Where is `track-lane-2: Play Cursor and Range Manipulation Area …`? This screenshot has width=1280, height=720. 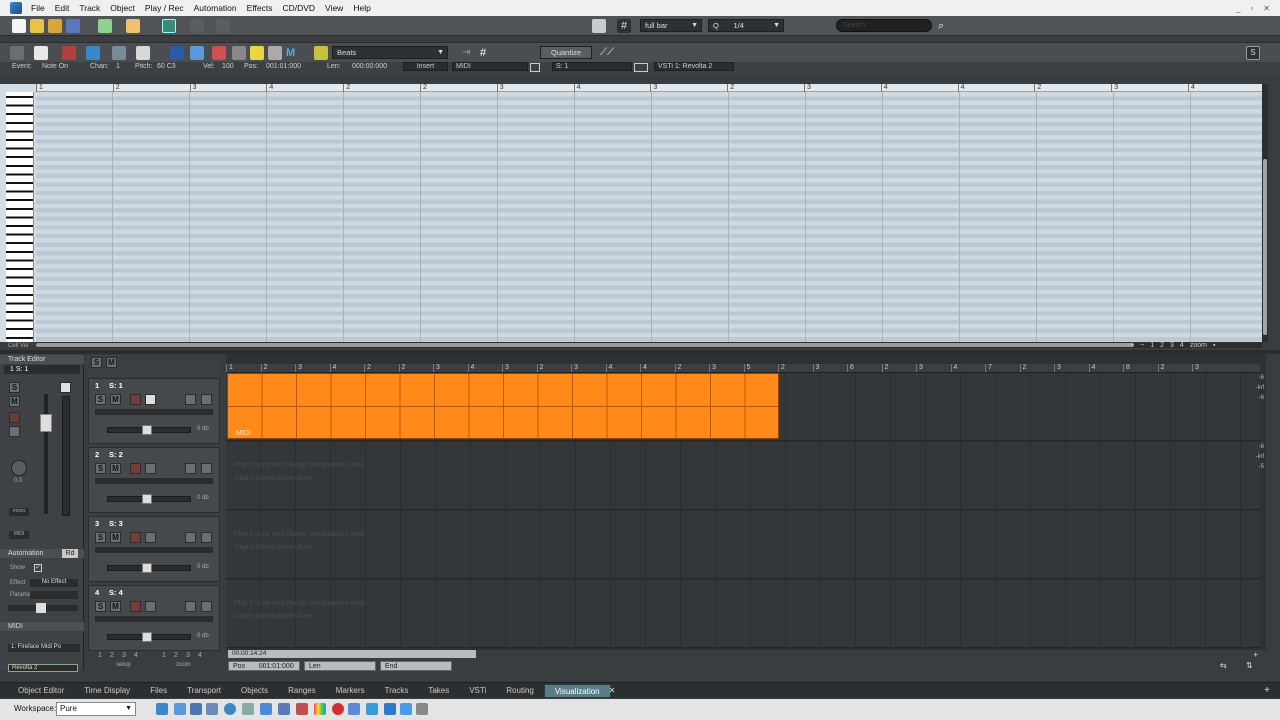 track-lane-2: Play Cursor and Range Manipulation Area … is located at coordinates (743, 476).